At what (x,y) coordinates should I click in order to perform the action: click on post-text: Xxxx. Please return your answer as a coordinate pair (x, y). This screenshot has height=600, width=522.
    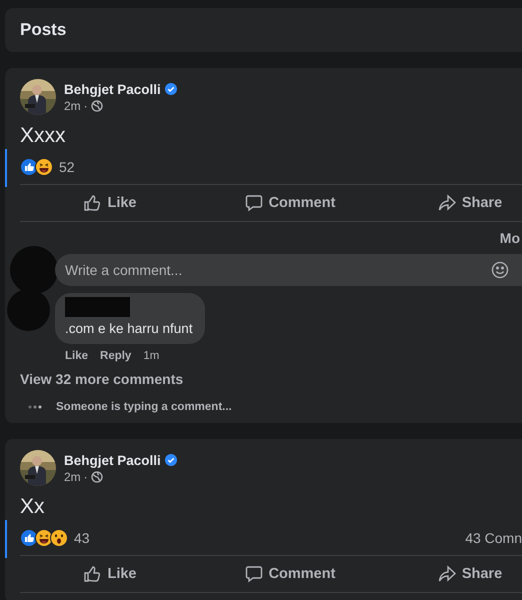
    Looking at the image, I should click on (43, 136).